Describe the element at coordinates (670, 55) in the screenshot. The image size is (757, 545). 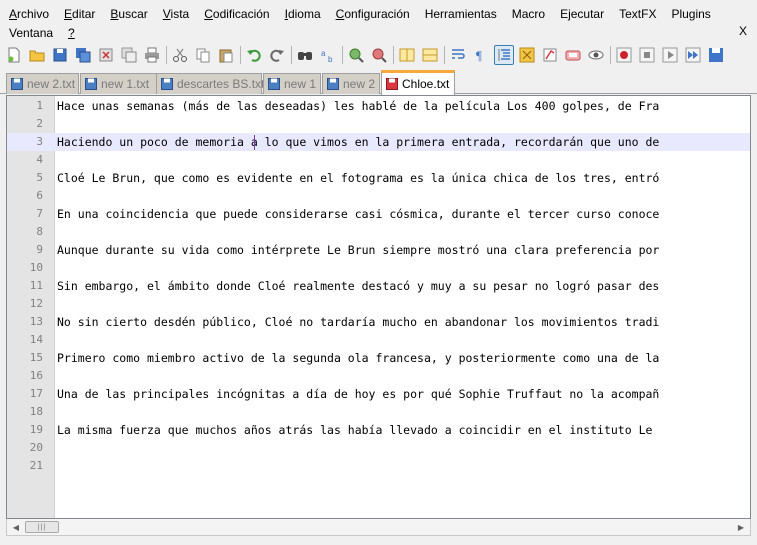
I see `play-macro-icon` at that location.